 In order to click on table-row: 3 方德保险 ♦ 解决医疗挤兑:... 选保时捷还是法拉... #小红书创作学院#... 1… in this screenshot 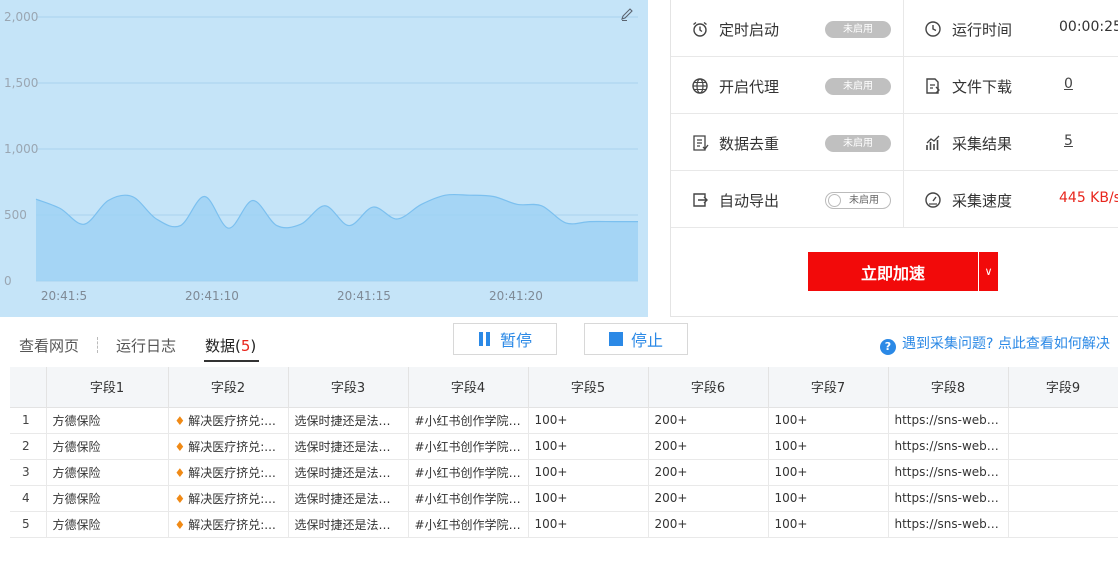, I will do `click(564, 472)`.